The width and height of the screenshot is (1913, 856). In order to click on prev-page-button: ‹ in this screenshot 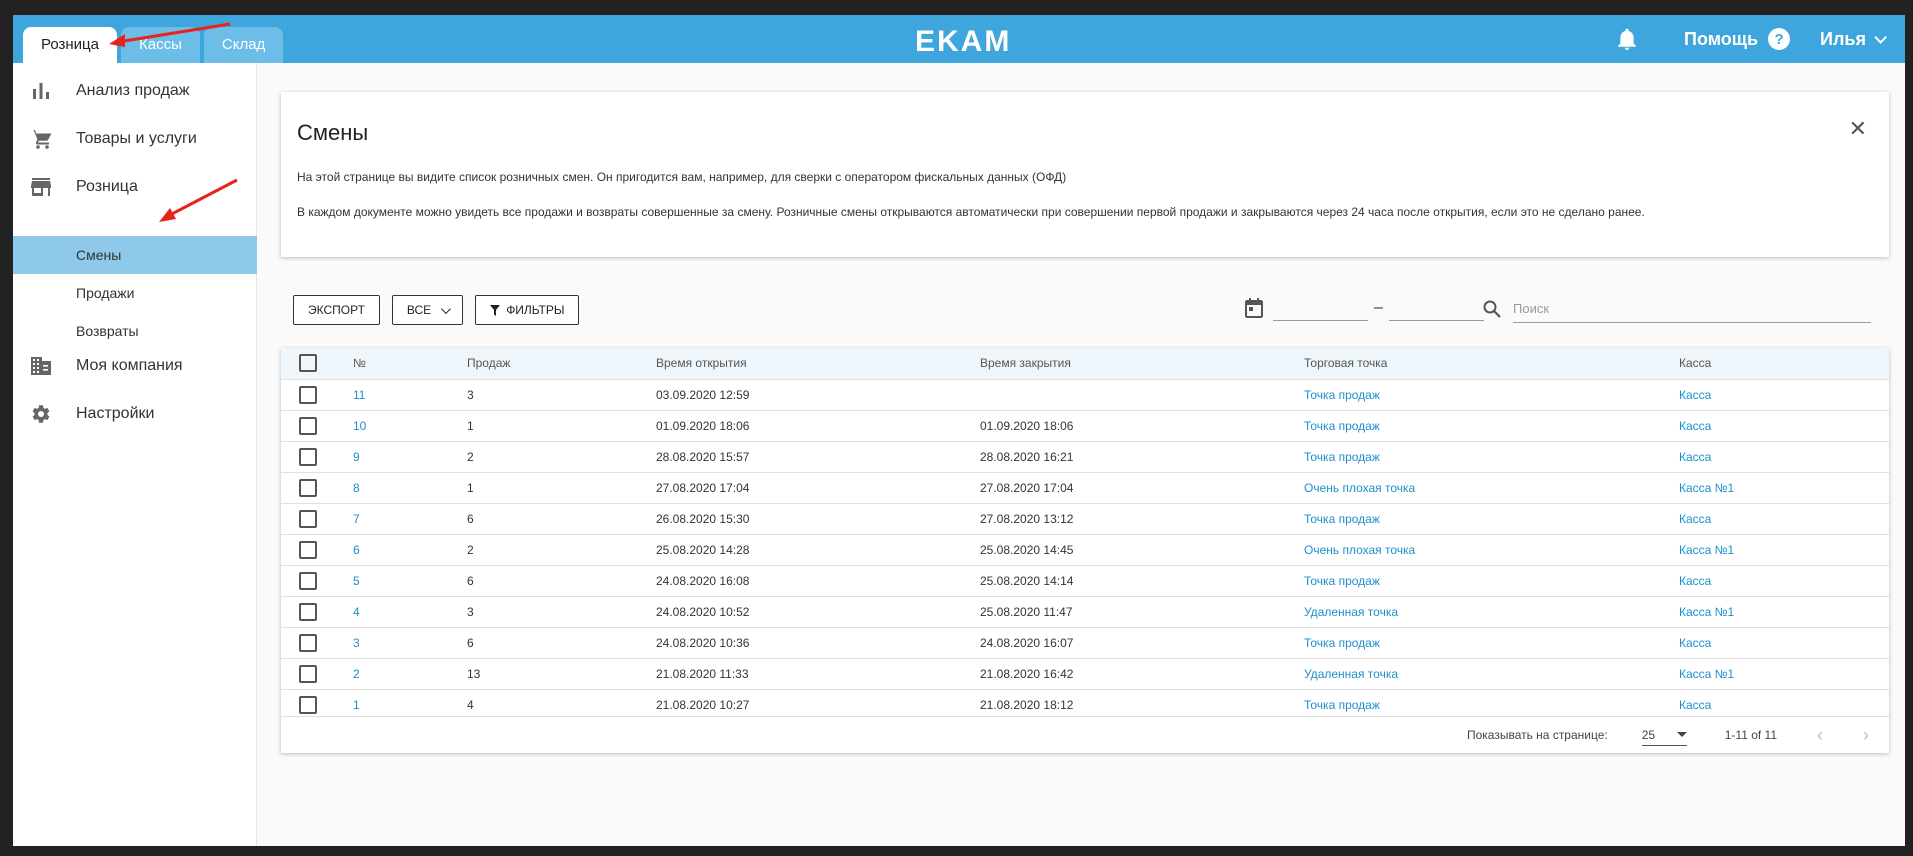, I will do `click(1820, 735)`.